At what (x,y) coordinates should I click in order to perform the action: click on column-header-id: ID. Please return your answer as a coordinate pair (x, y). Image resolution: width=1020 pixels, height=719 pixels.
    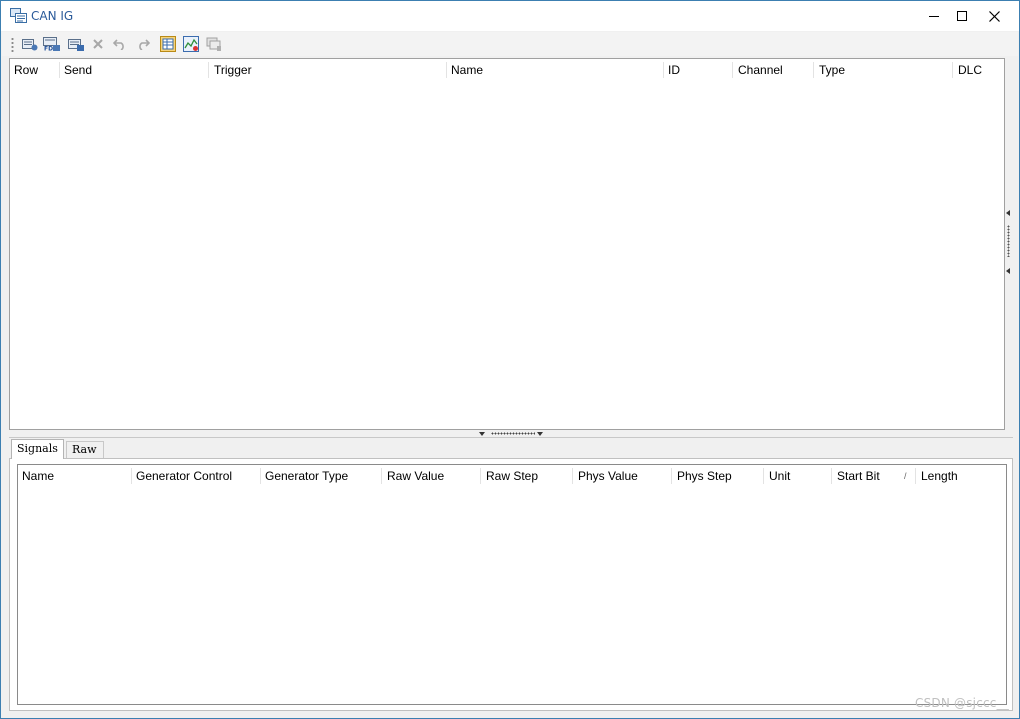
    Looking at the image, I should click on (672, 70).